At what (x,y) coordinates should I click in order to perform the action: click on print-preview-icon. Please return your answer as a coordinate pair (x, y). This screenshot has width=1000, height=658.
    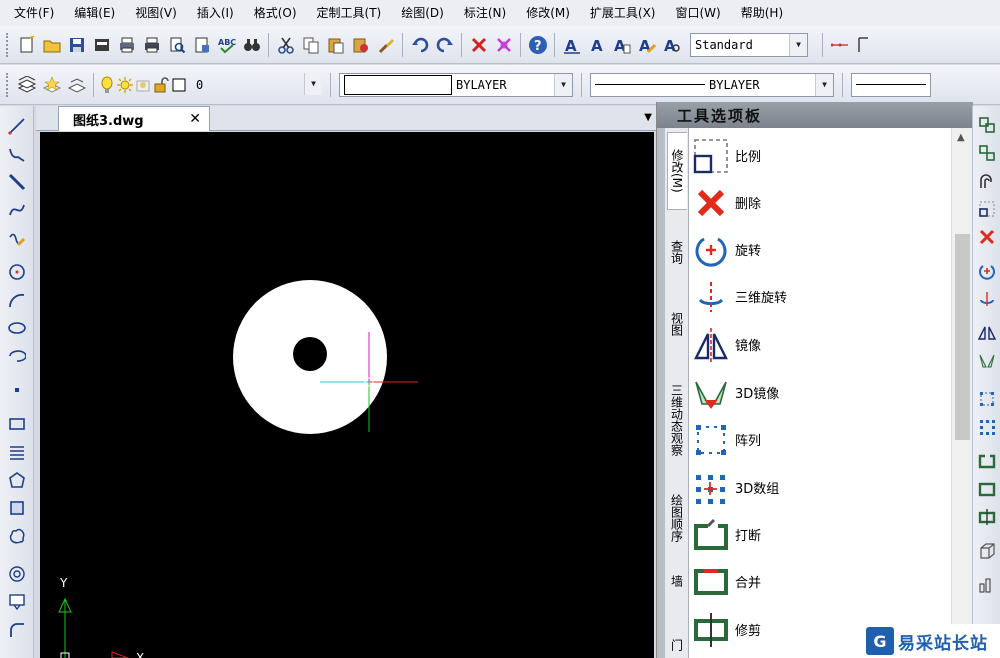
    Looking at the image, I should click on (176, 44).